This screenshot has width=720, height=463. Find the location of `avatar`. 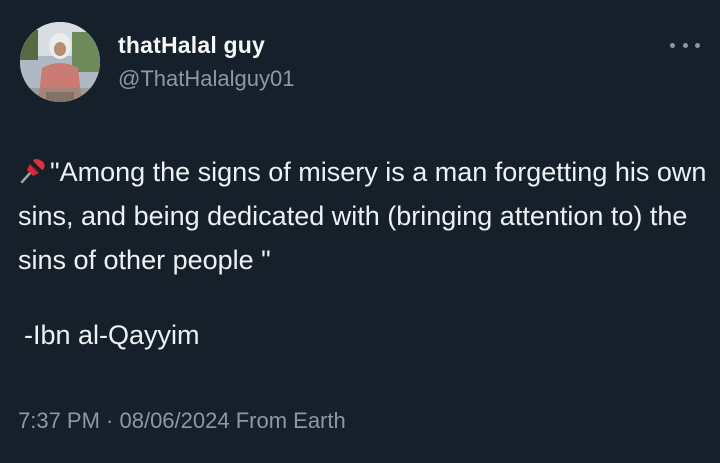

avatar is located at coordinates (60, 62).